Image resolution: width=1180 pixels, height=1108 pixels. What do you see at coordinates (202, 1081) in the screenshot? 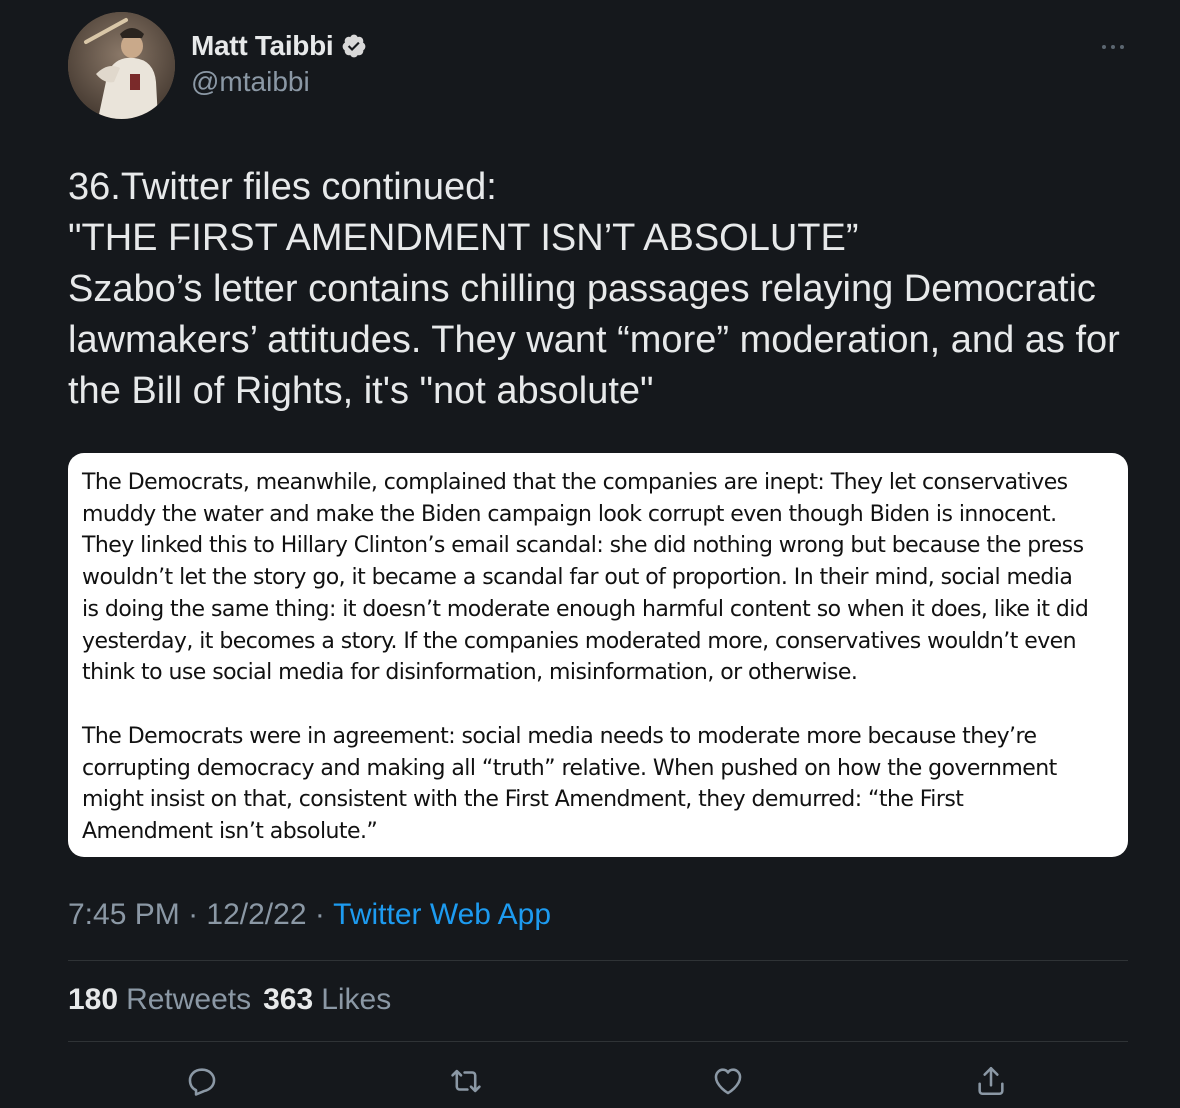
I see `reply-icon` at bounding box center [202, 1081].